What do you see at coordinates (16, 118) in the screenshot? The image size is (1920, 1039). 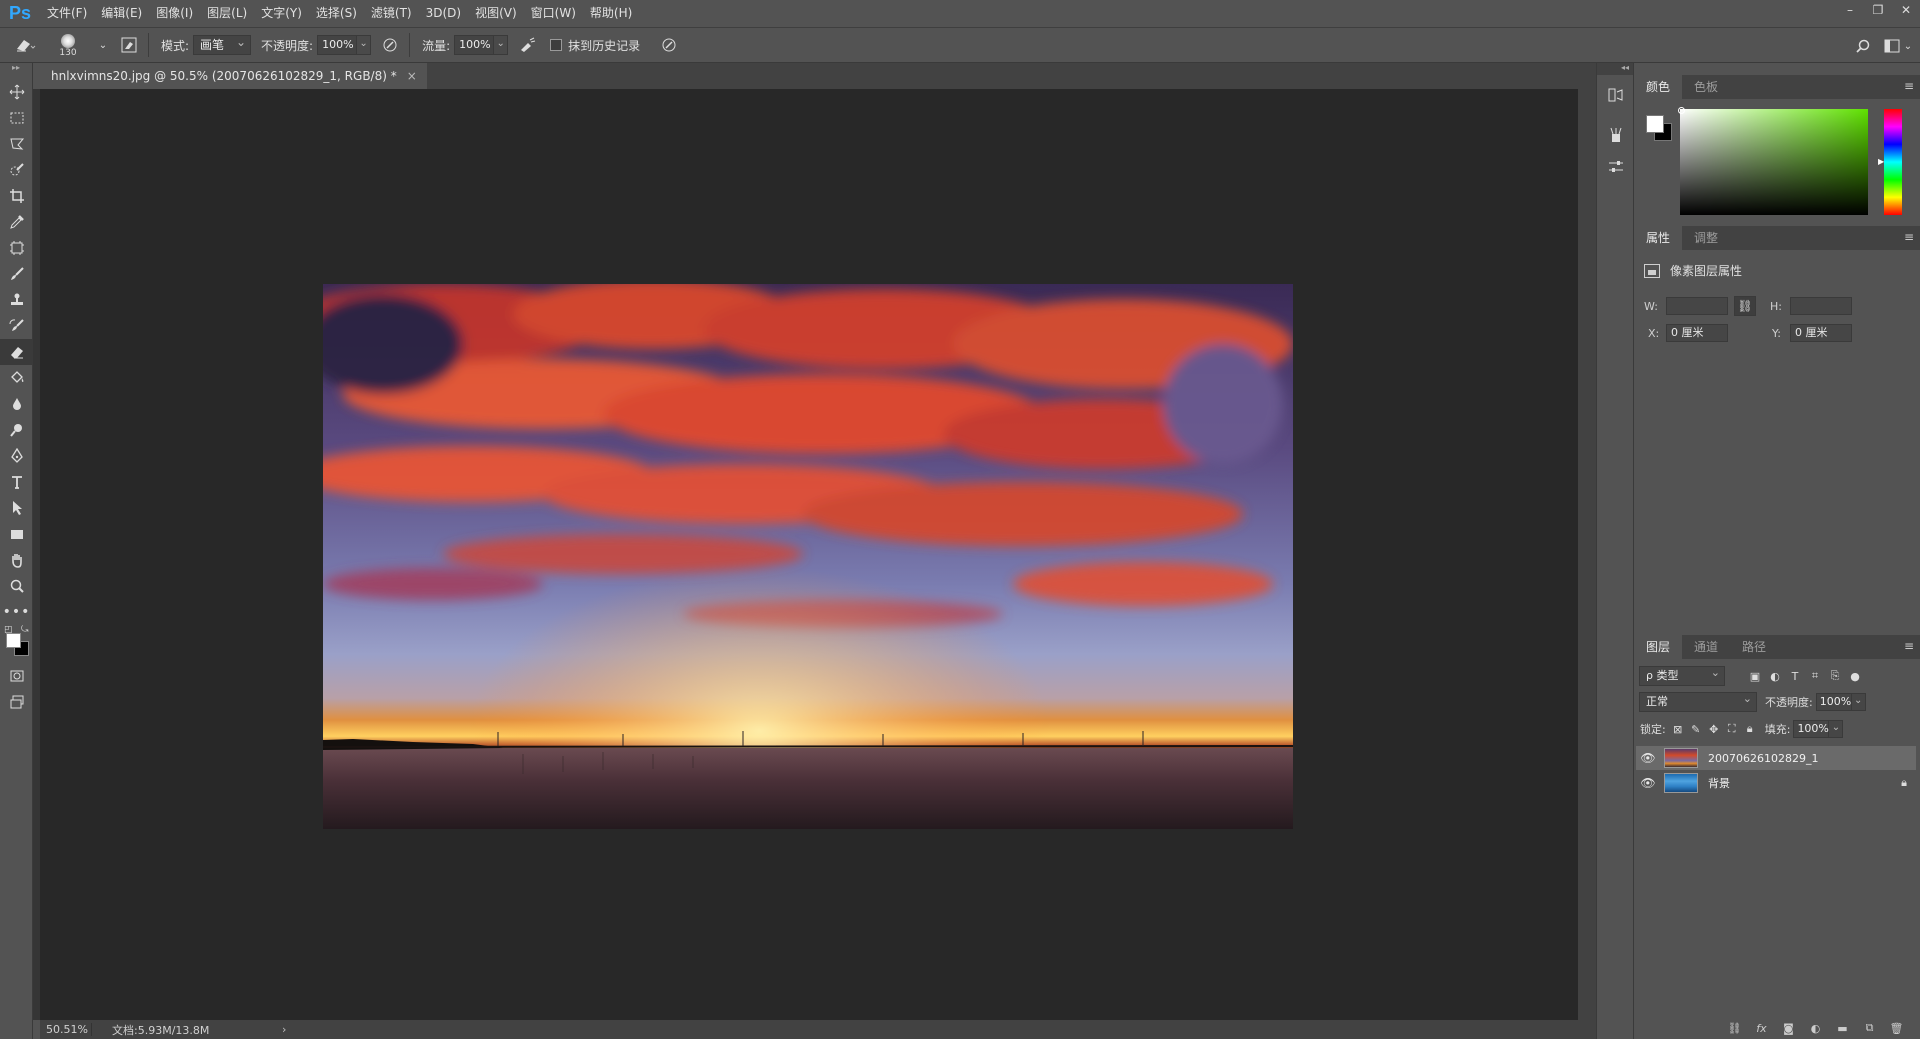 I see `marquee-tool` at bounding box center [16, 118].